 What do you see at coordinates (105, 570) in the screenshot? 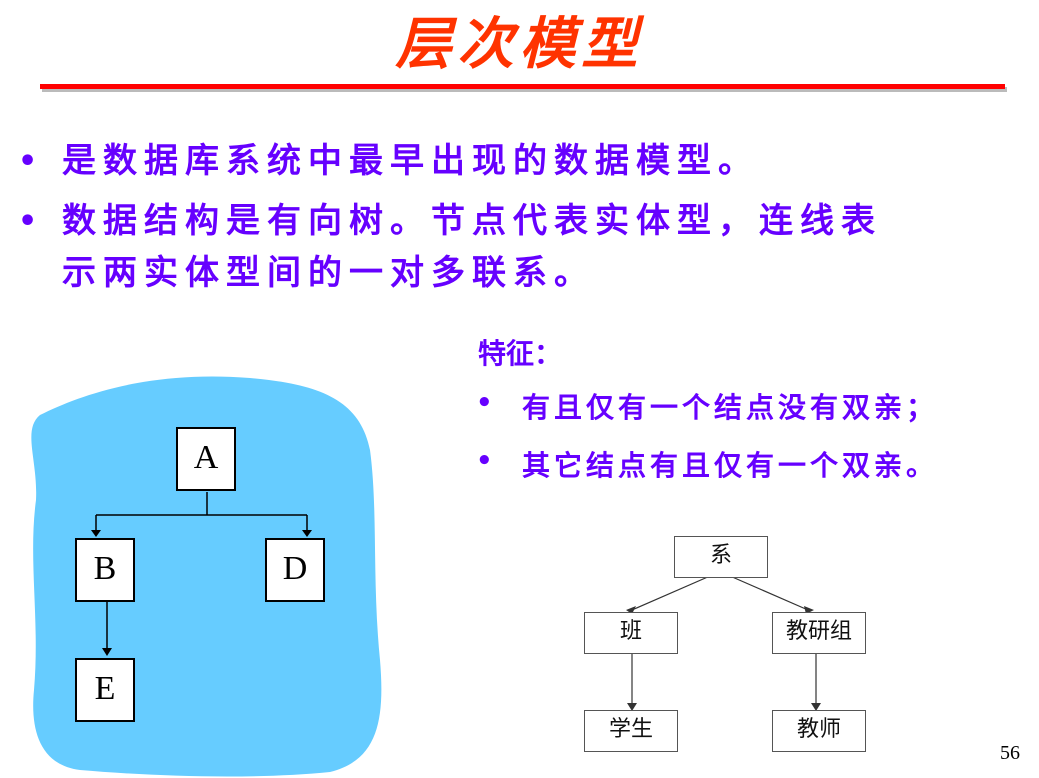
I see `node-b: B` at bounding box center [105, 570].